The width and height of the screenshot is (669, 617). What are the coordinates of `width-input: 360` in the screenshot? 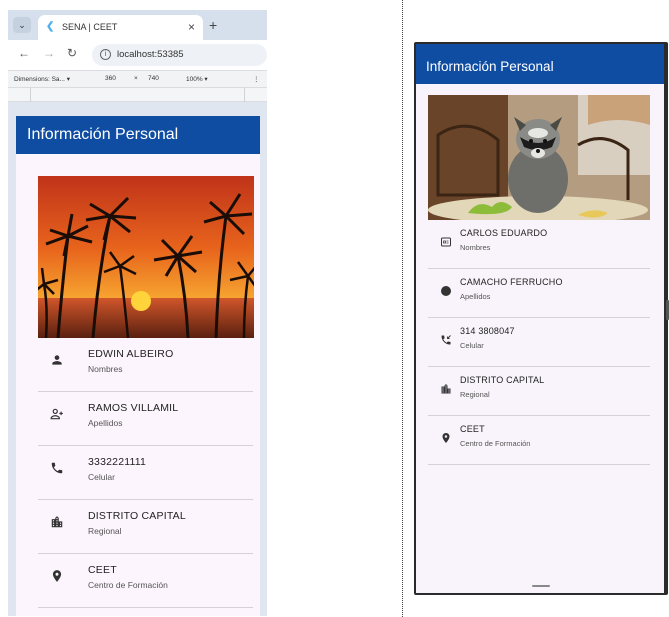 It's located at (110, 78).